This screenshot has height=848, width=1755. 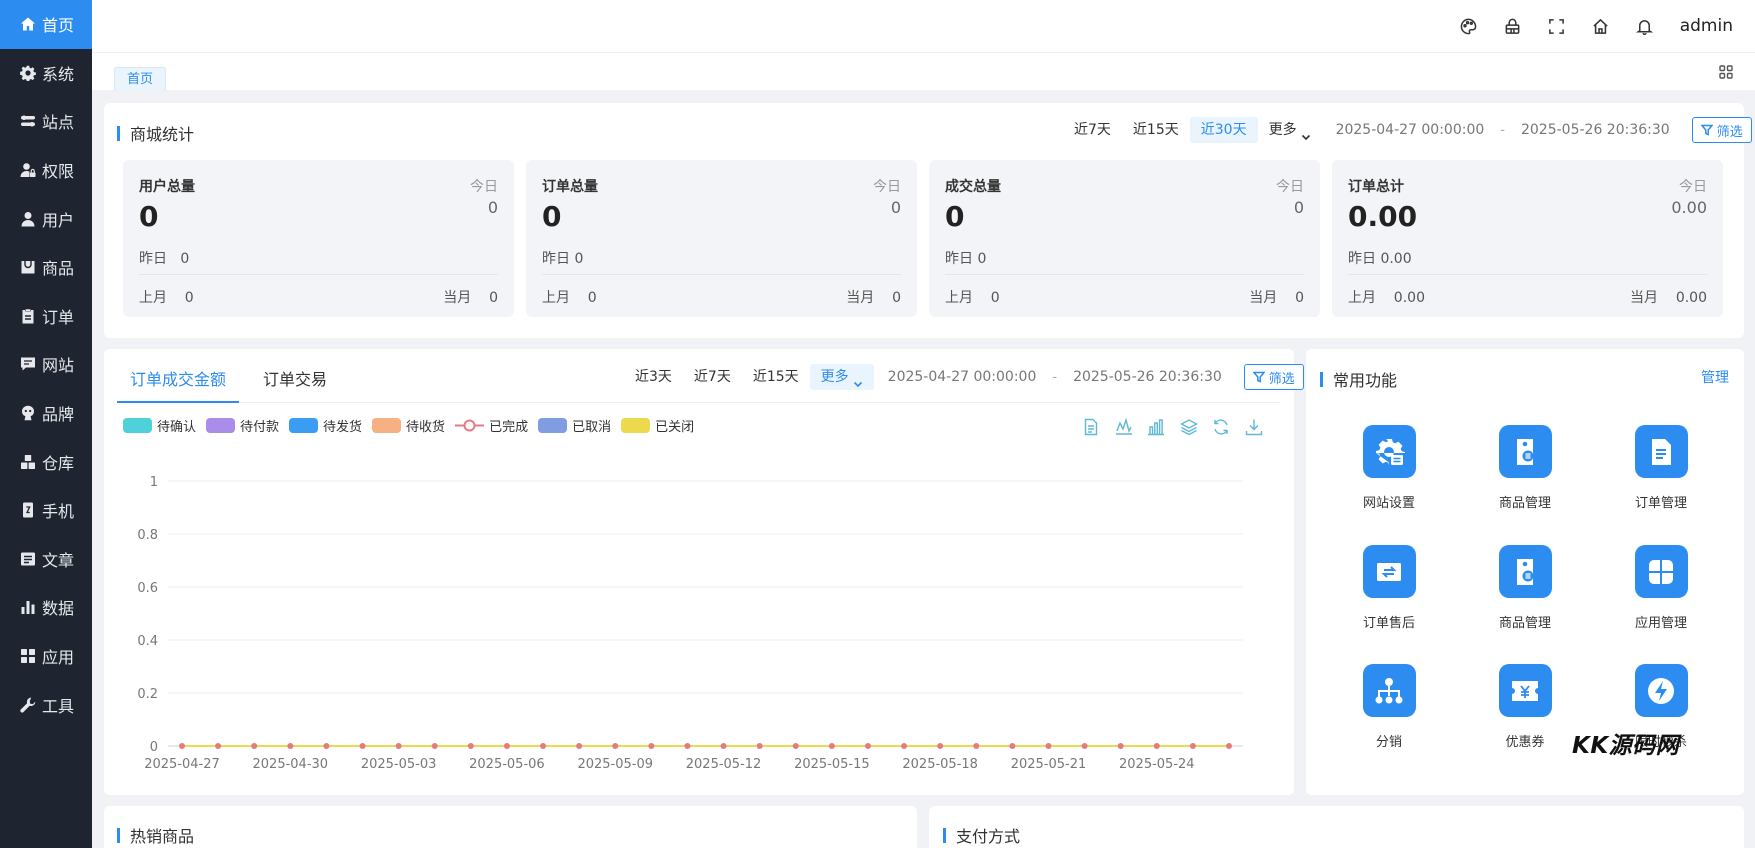 I want to click on x-tick-label: 2025-05-09, so click(x=615, y=764).